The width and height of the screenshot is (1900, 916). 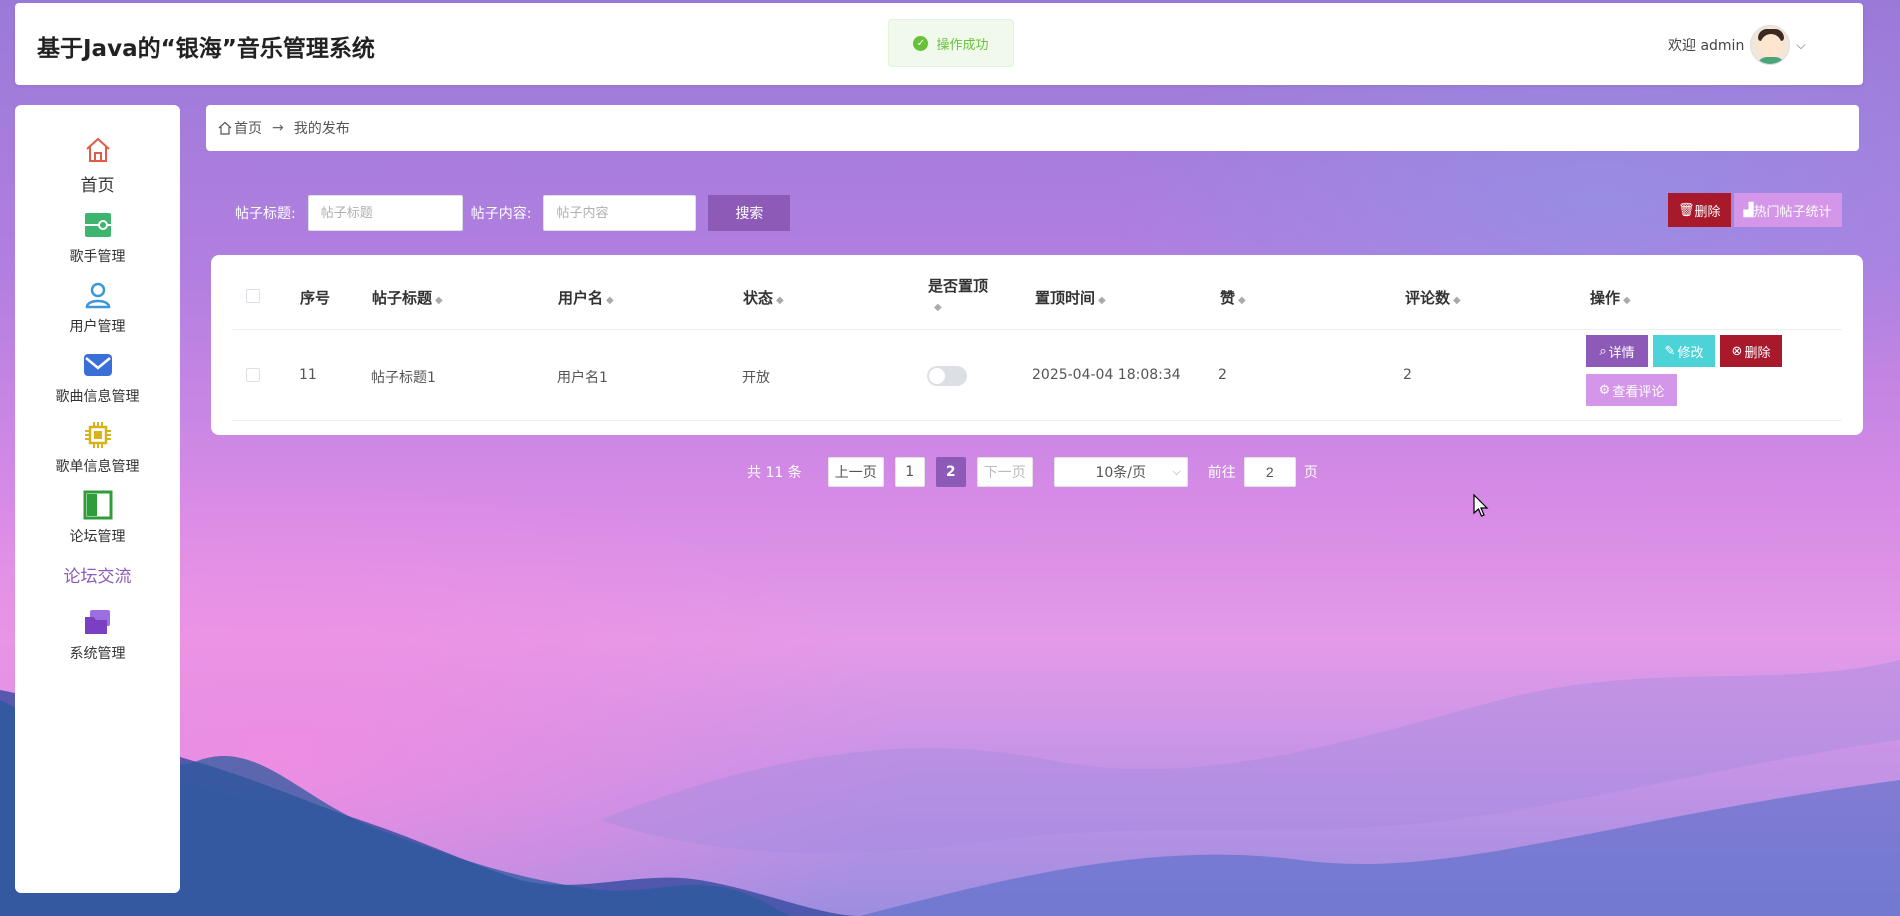 What do you see at coordinates (1684, 351) in the screenshot?
I see `edit-button: ✎ 修改` at bounding box center [1684, 351].